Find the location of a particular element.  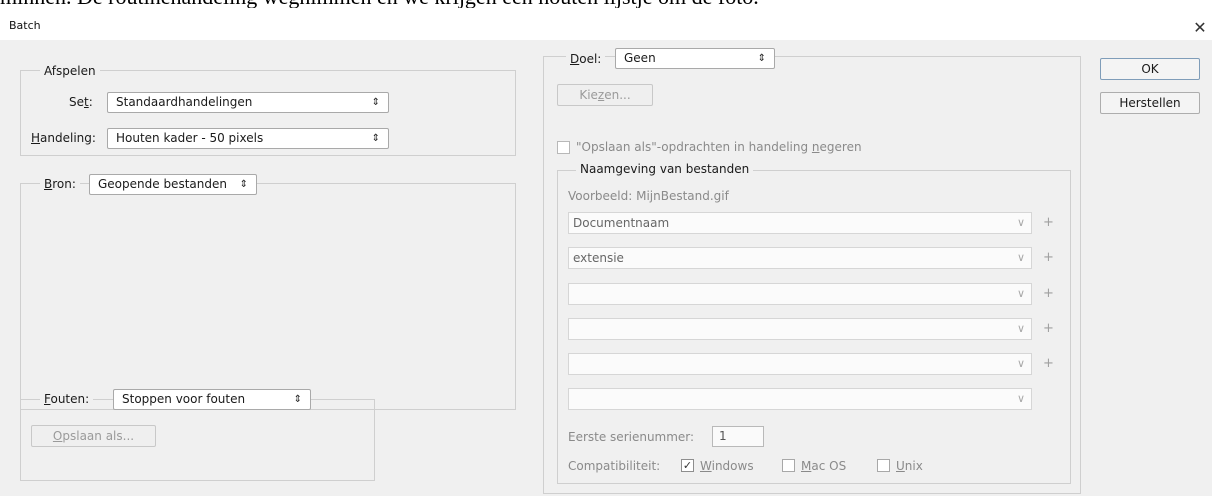

set-label: Set: is located at coordinates (81, 102).